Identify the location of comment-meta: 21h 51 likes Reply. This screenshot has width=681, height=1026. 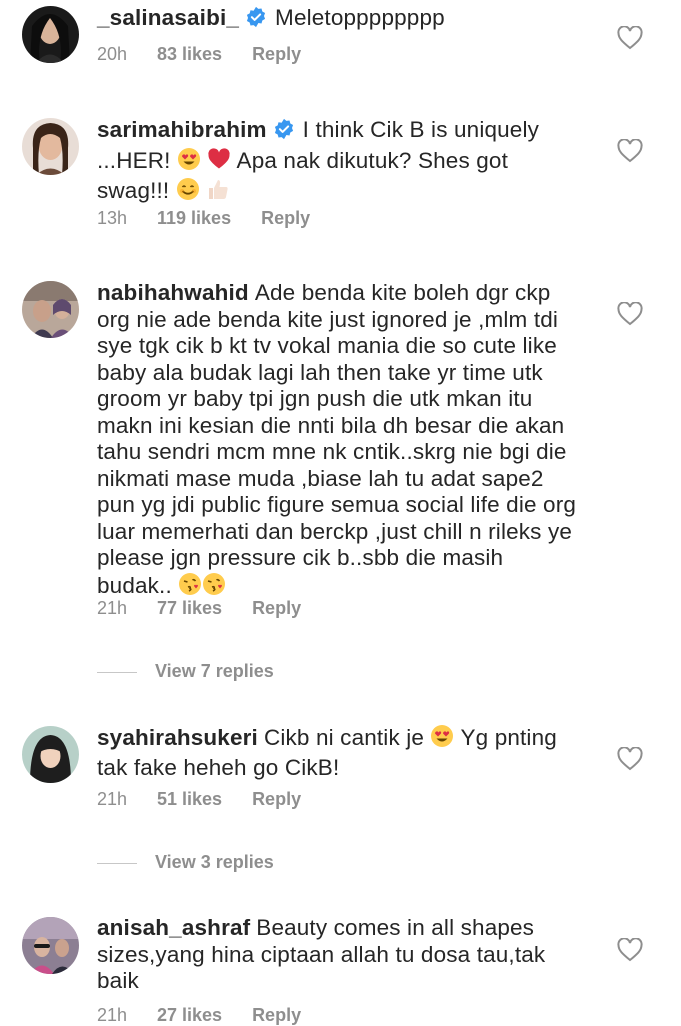
(199, 799).